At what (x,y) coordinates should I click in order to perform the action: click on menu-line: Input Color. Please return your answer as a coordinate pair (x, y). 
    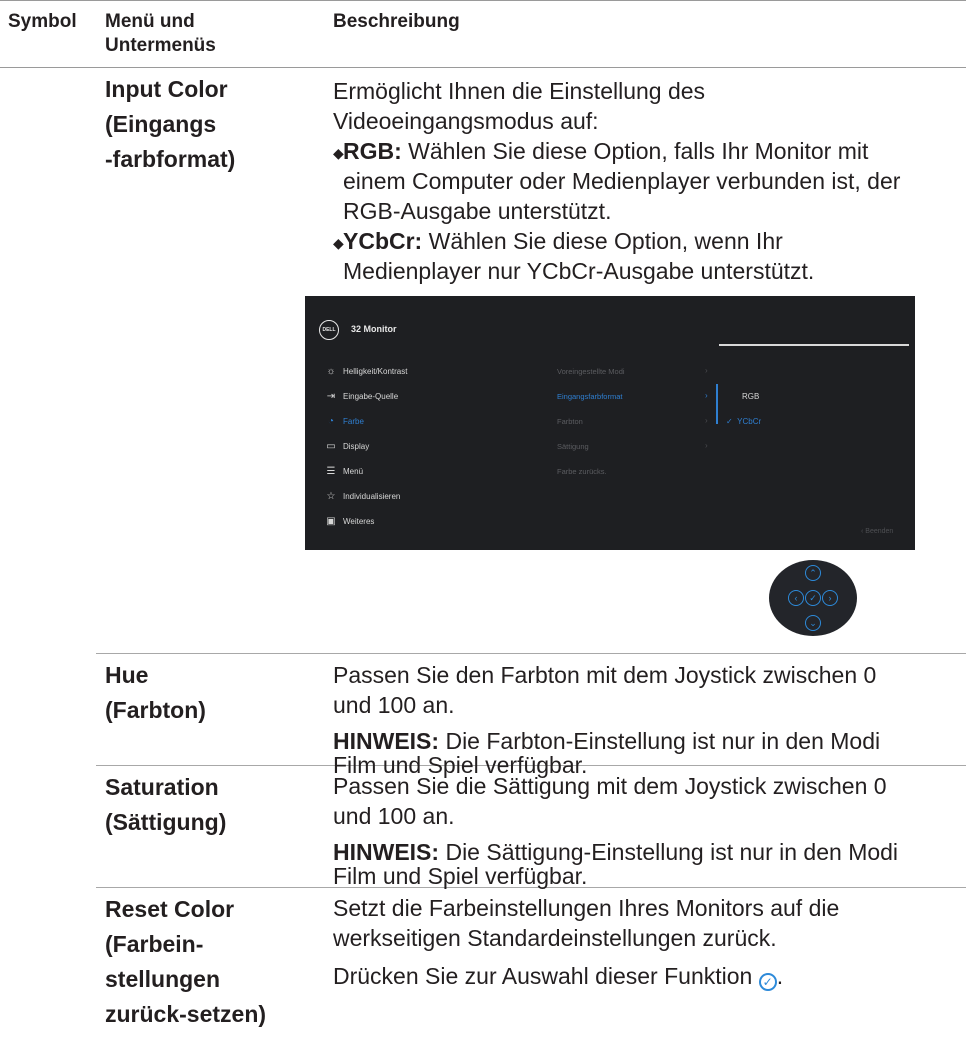
    Looking at the image, I should click on (166, 89).